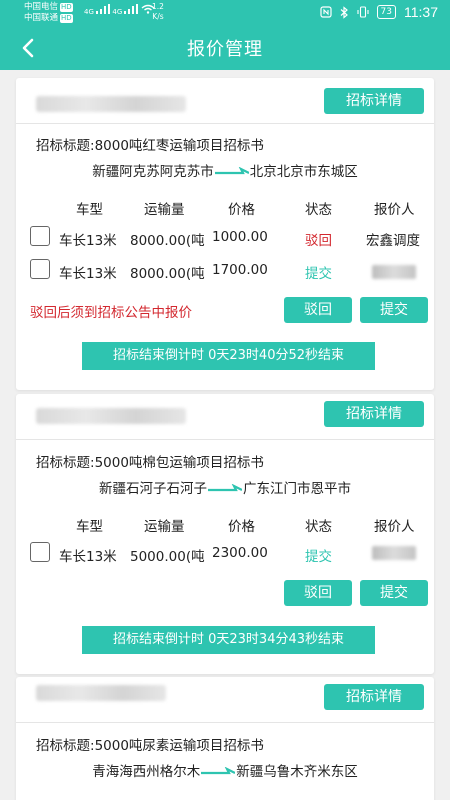  I want to click on countdown-banner: 招标结束倒计时 0天23时34分43秒结束, so click(228, 640).